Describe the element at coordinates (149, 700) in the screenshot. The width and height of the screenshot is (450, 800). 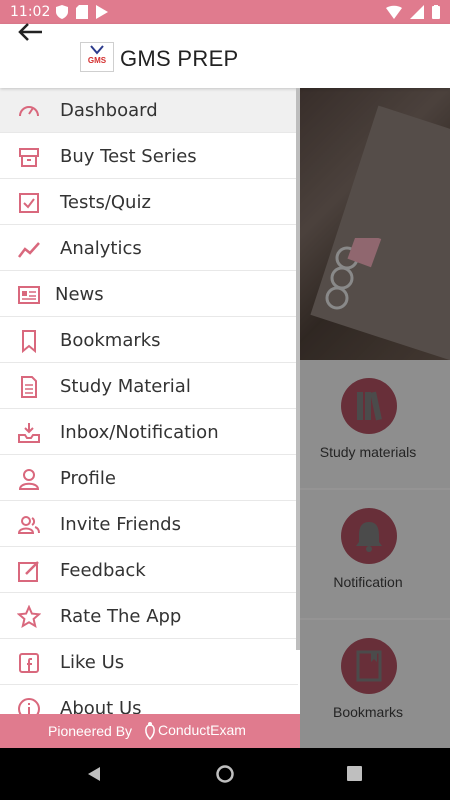
I see `drawer-item-about-us: About Us` at that location.